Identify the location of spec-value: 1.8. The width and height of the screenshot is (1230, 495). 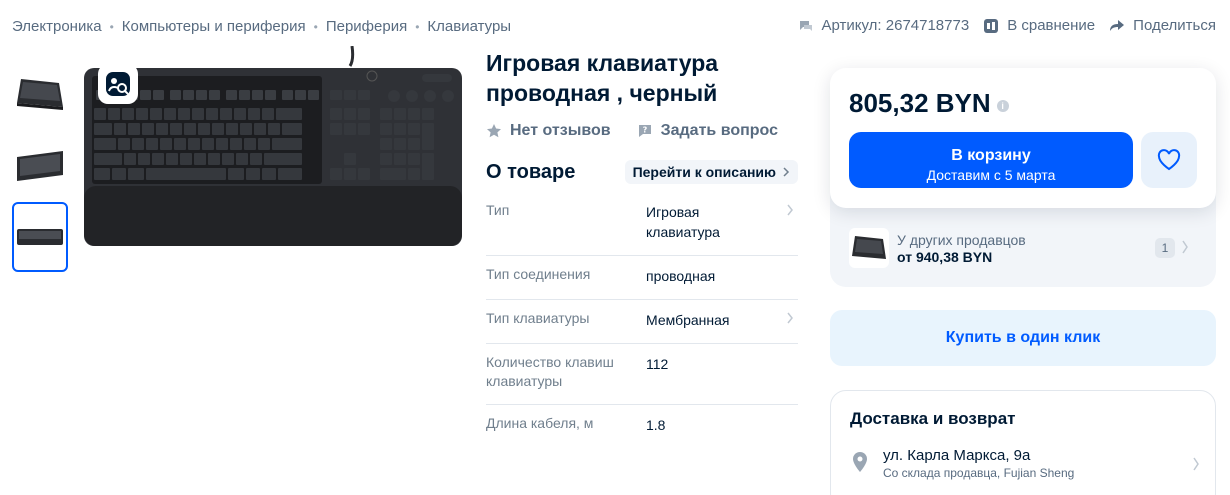
(656, 425).